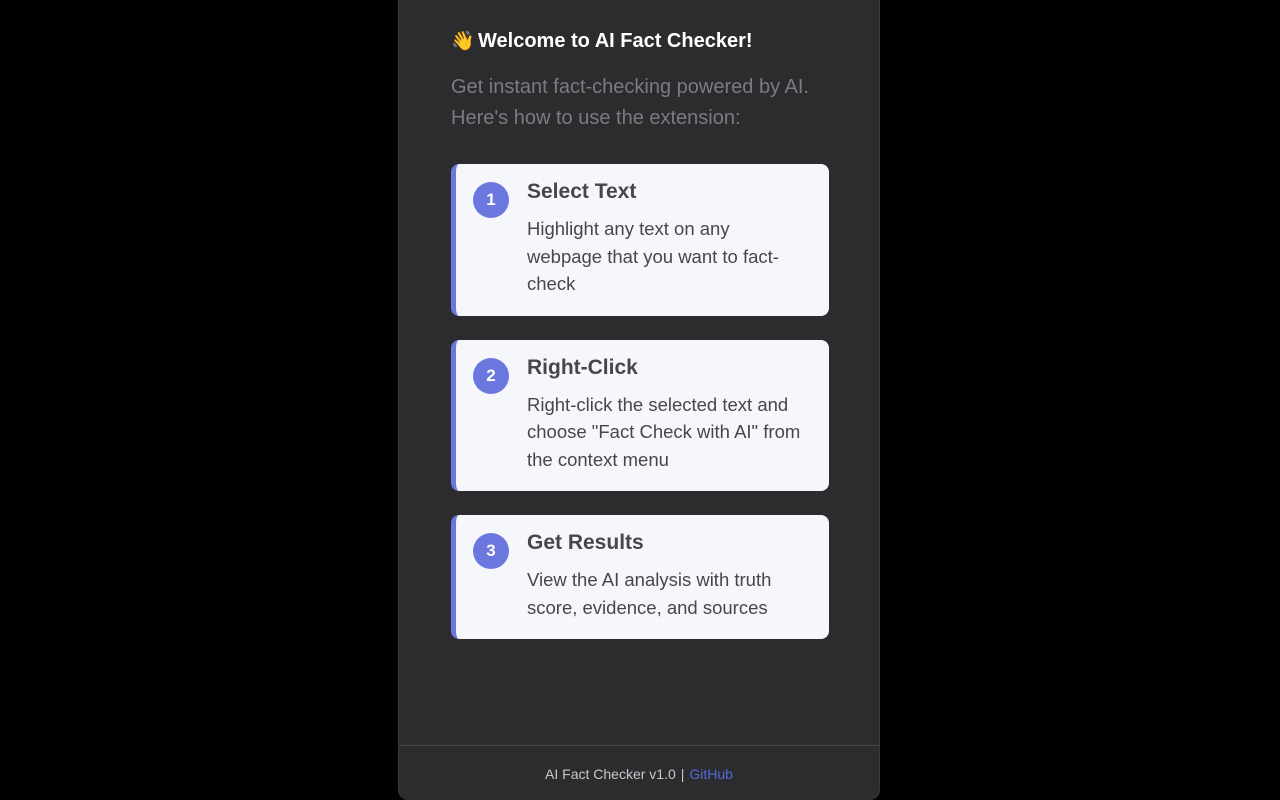 This screenshot has width=1280, height=800. What do you see at coordinates (491, 551) in the screenshot?
I see `step-number-badge: 3` at bounding box center [491, 551].